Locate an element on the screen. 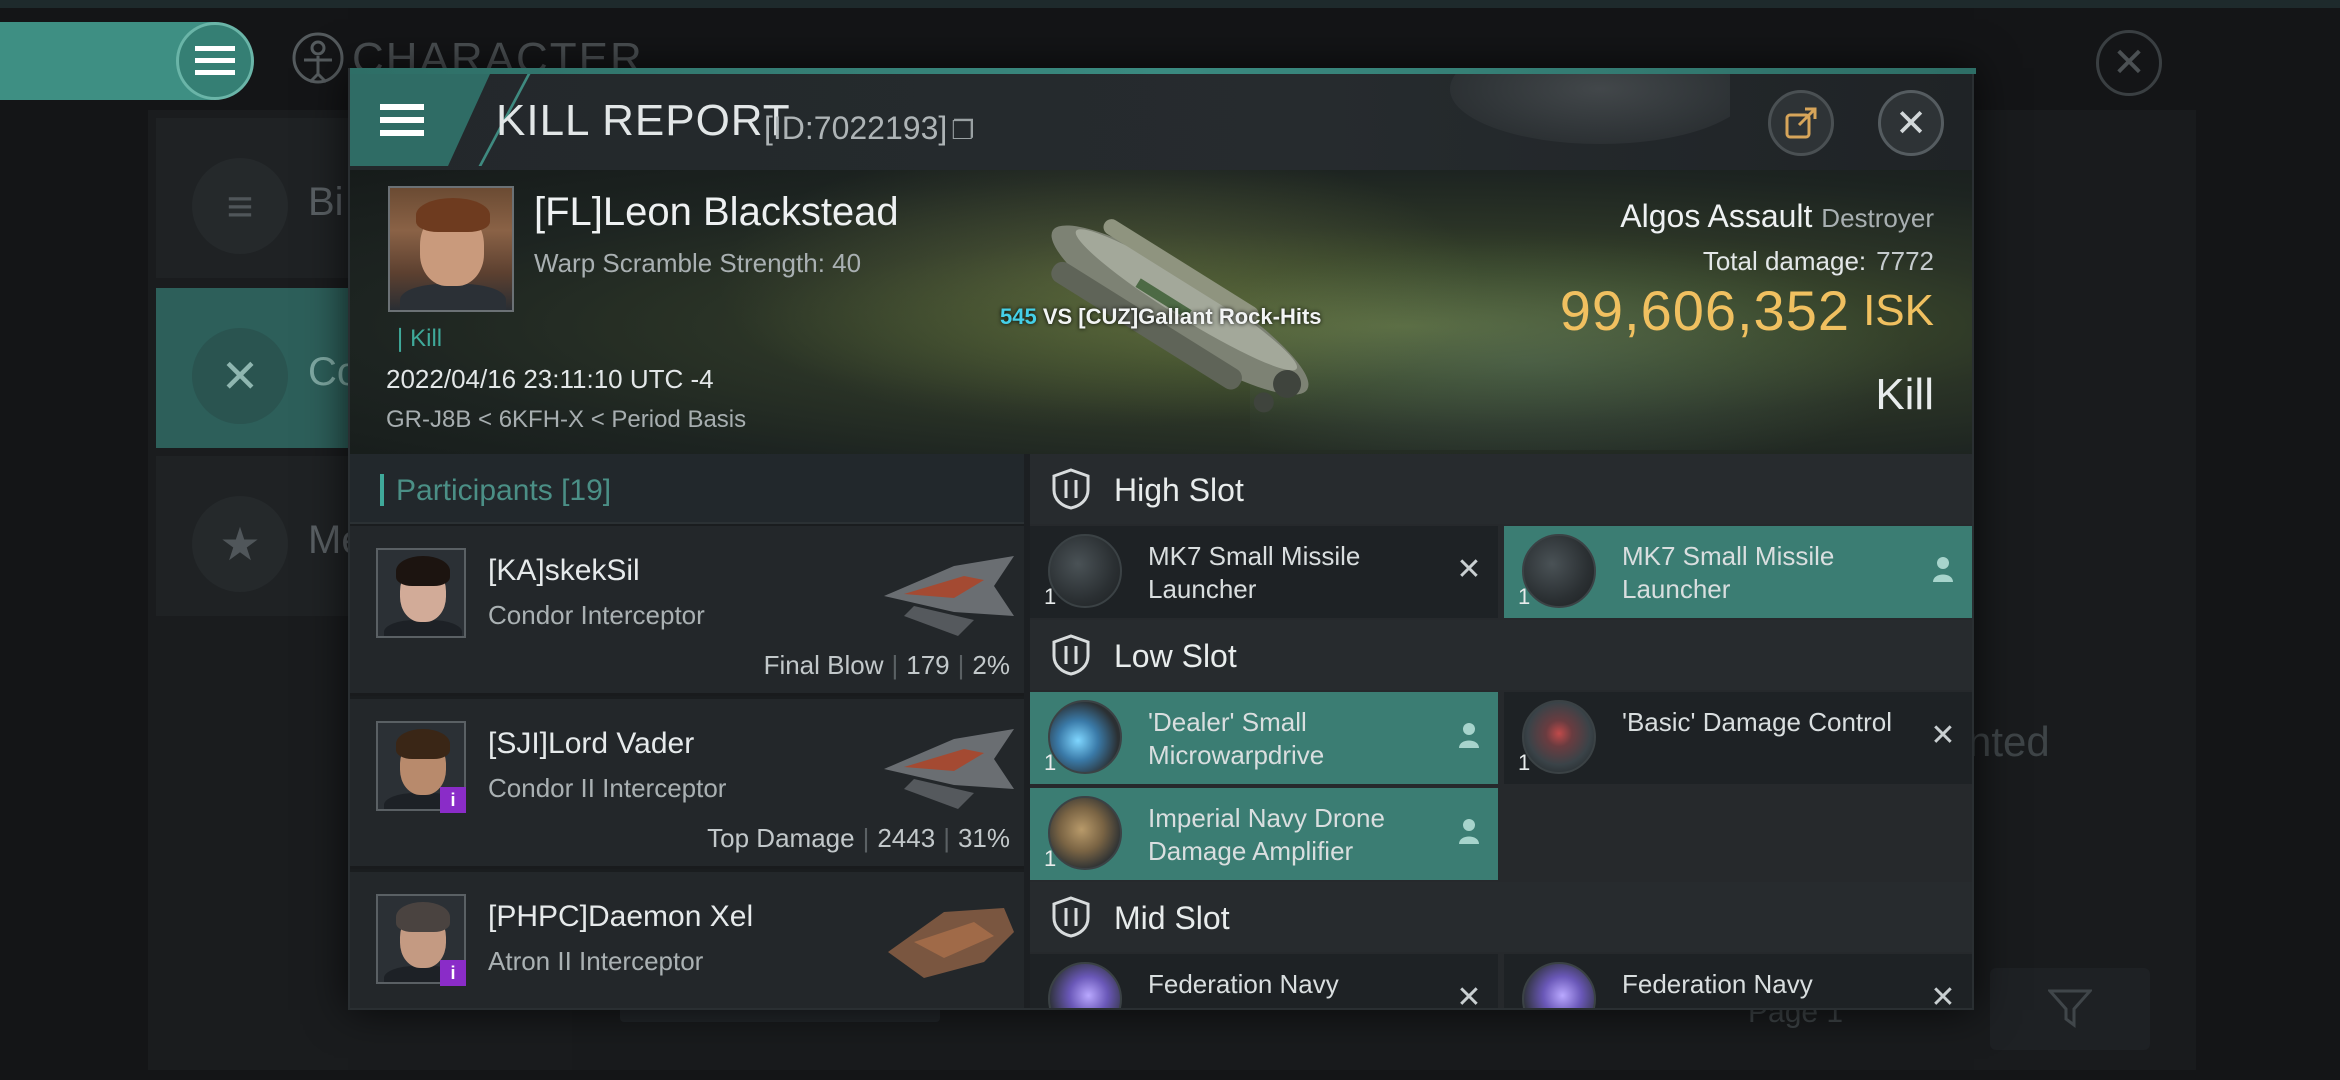 The width and height of the screenshot is (2340, 1080). participant-damage: 179 is located at coordinates (928, 665).